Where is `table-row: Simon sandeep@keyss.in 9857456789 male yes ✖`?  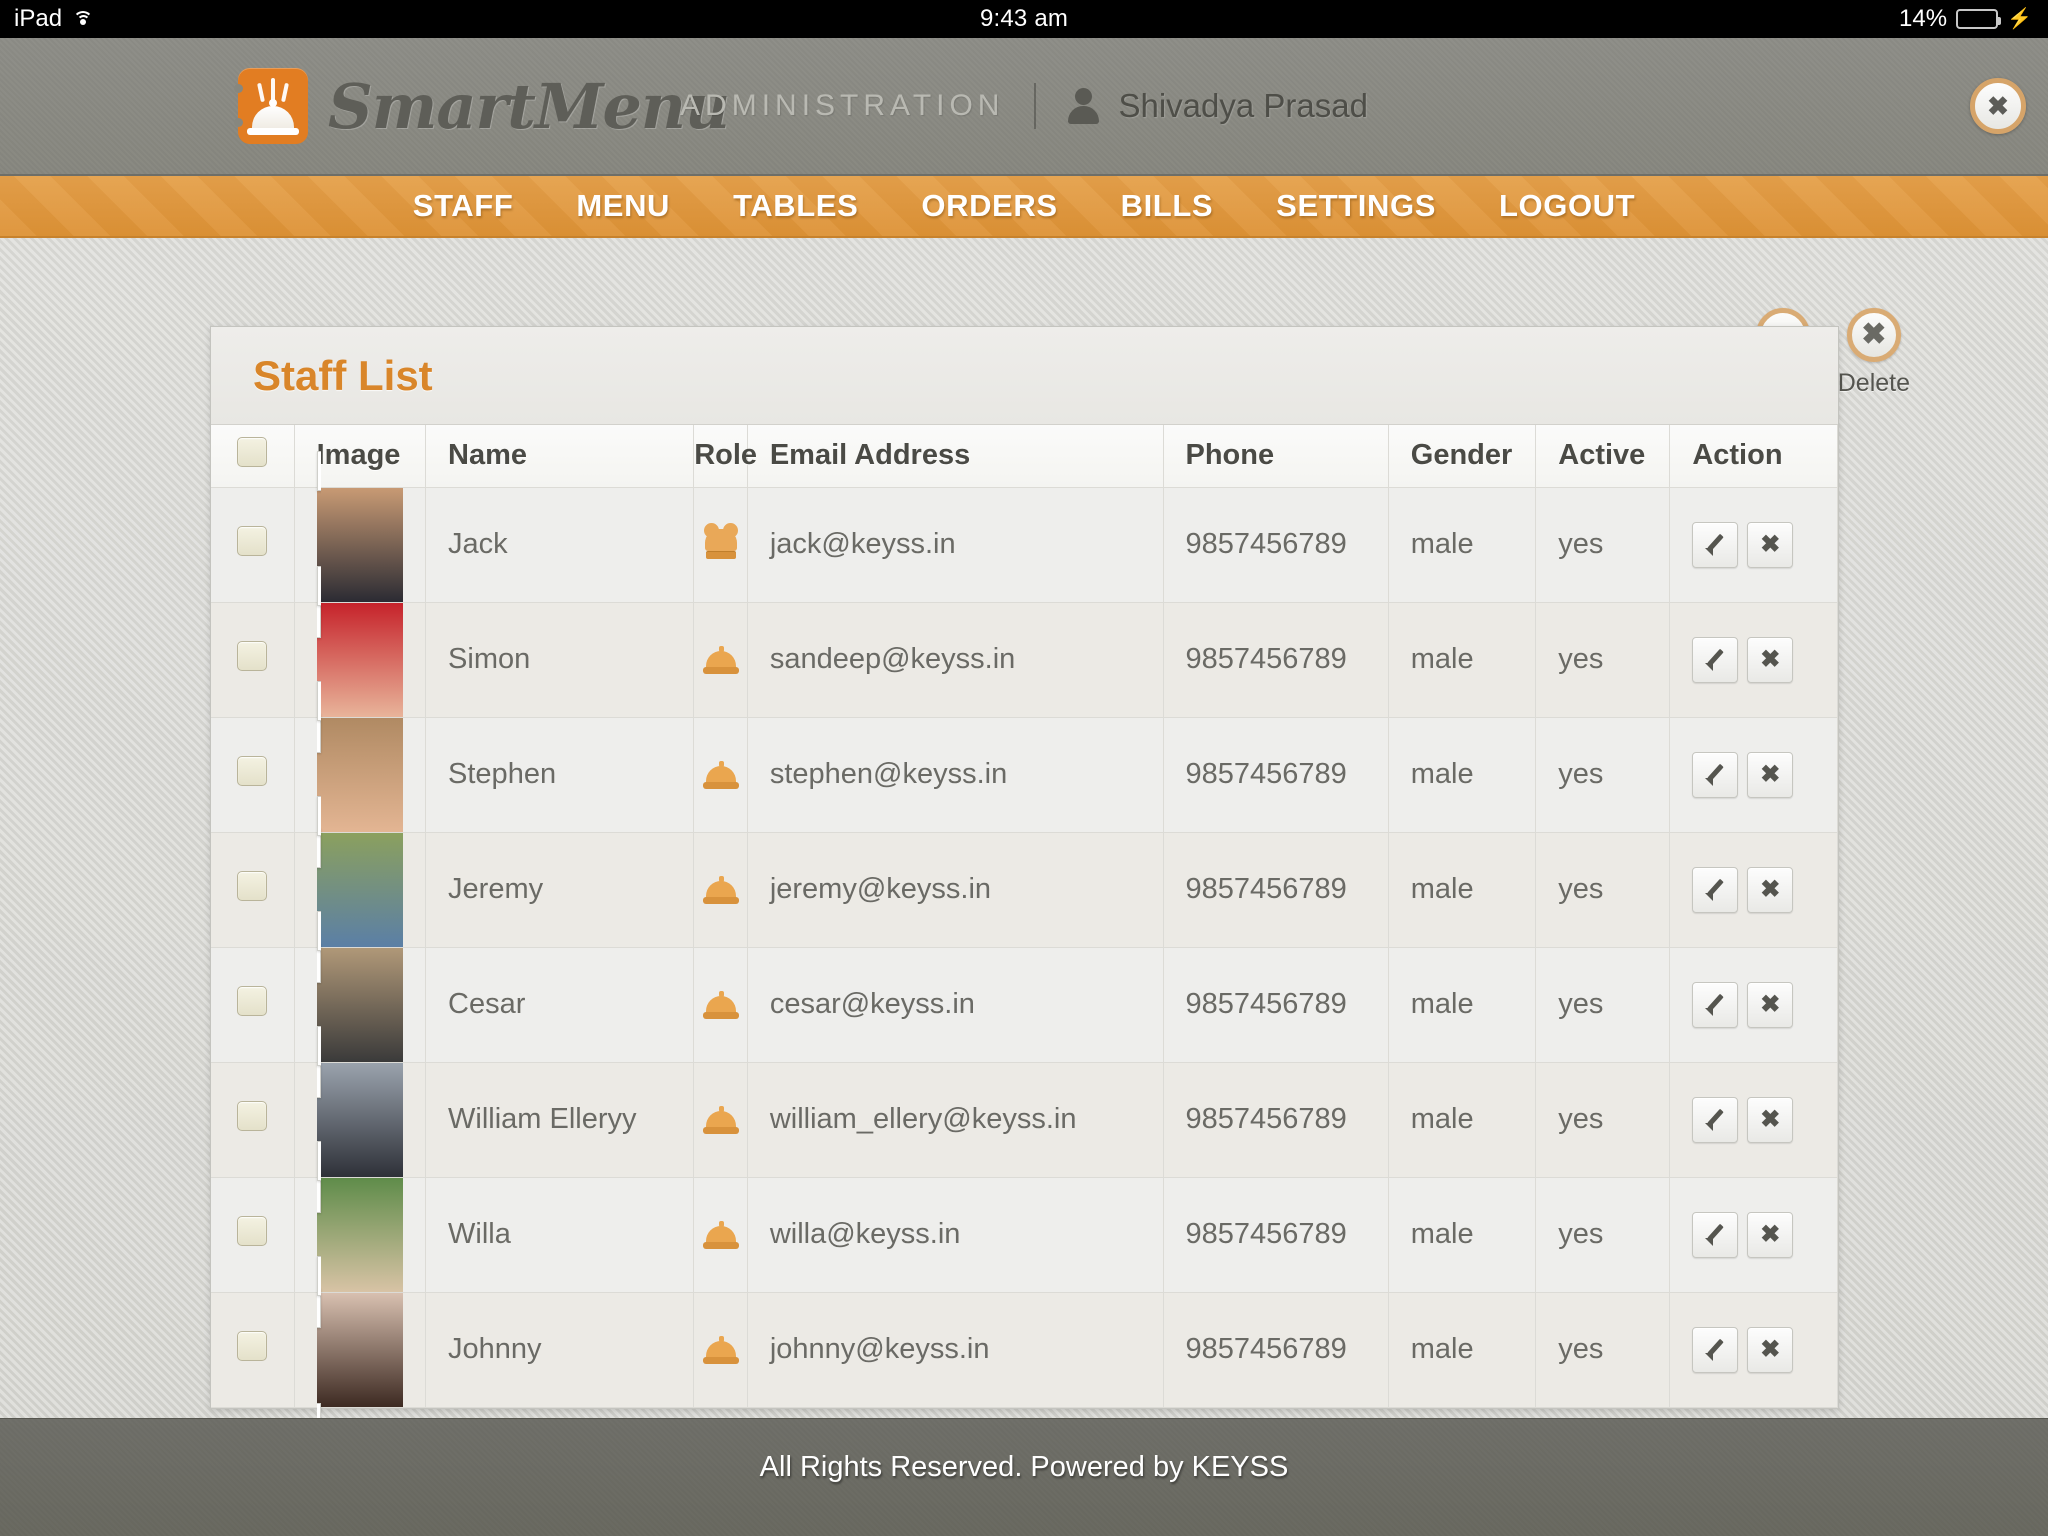 table-row: Simon sandeep@keyss.in 9857456789 male yes ✖ is located at coordinates (1024, 659).